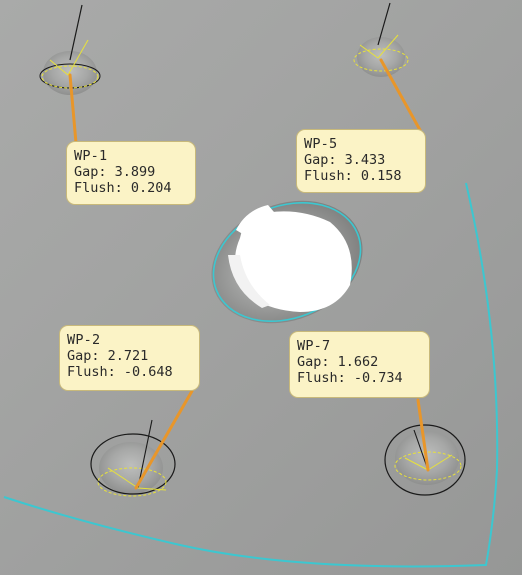  I want to click on callout-flush: Flush: 0.204, so click(123, 188).